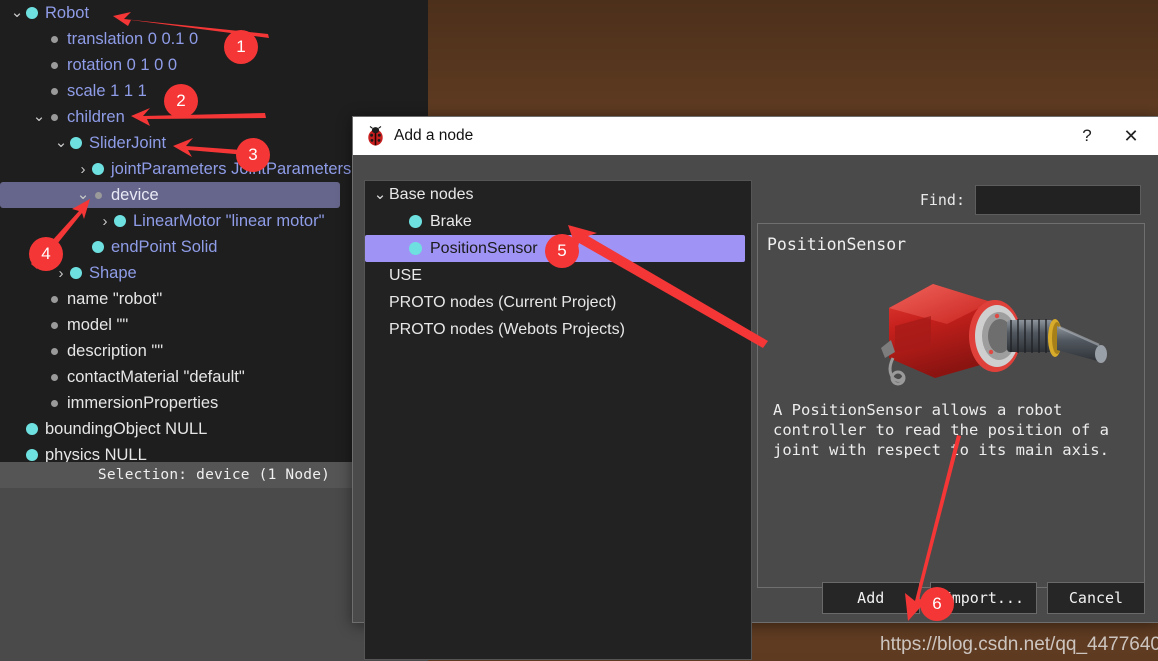 The image size is (1158, 661). What do you see at coordinates (507, 329) in the screenshot?
I see `node-list-item-label: PROTO nodes (Webots Projects)` at bounding box center [507, 329].